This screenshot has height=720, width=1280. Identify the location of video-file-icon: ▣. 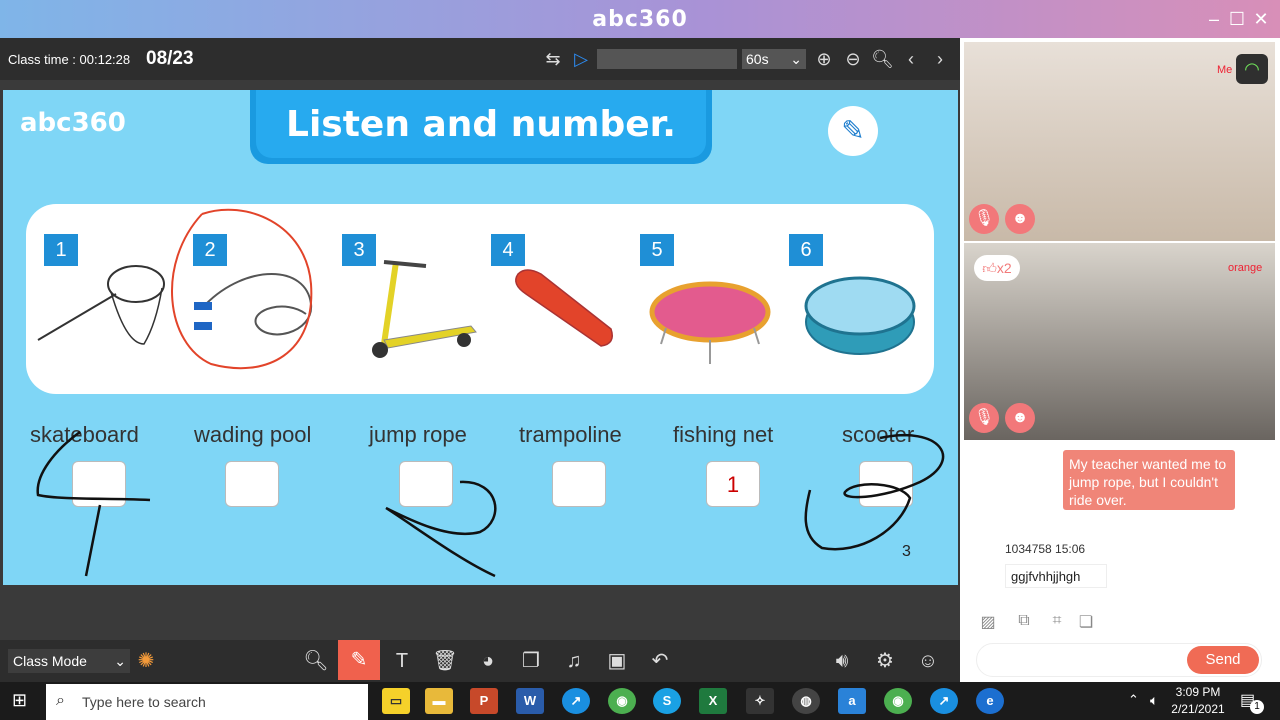
(617, 661).